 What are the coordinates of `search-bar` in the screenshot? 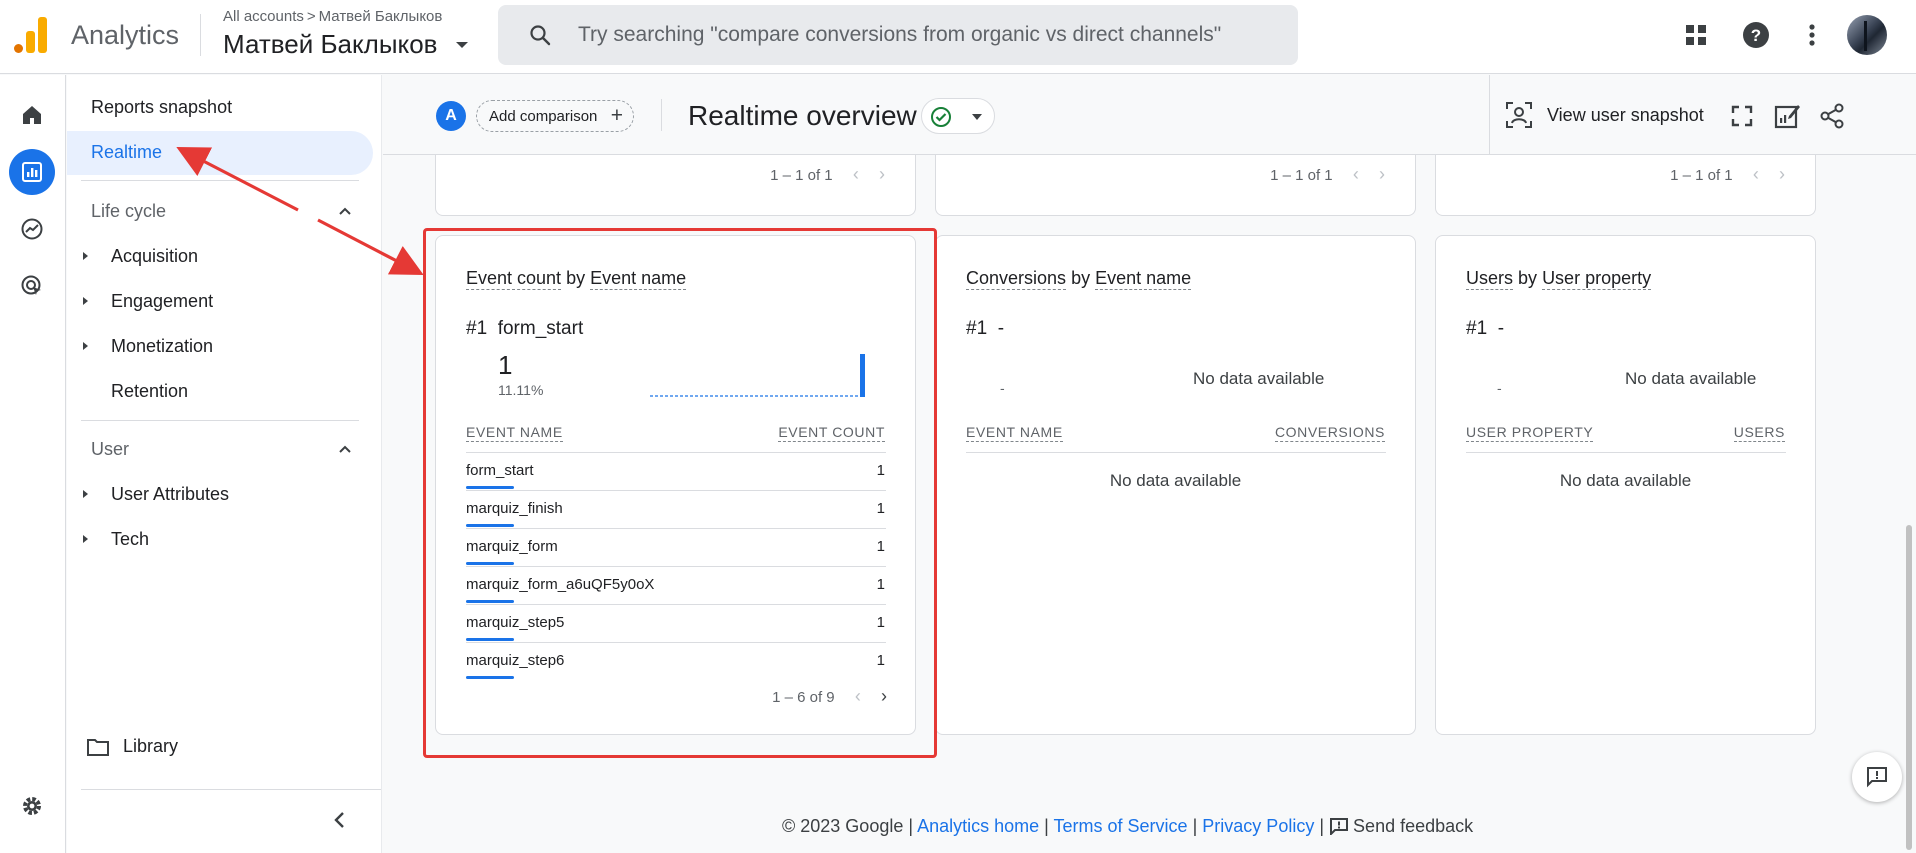 It's located at (898, 35).